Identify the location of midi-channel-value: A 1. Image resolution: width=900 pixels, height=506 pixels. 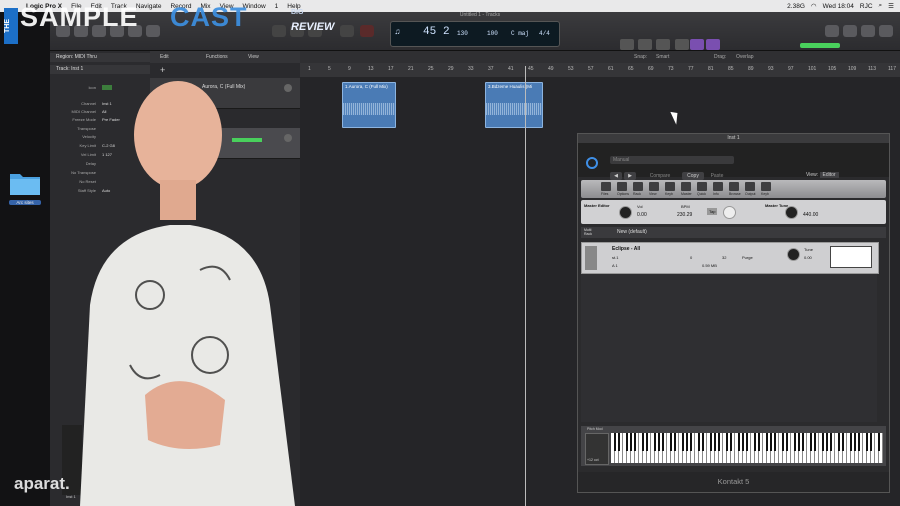
(615, 265).